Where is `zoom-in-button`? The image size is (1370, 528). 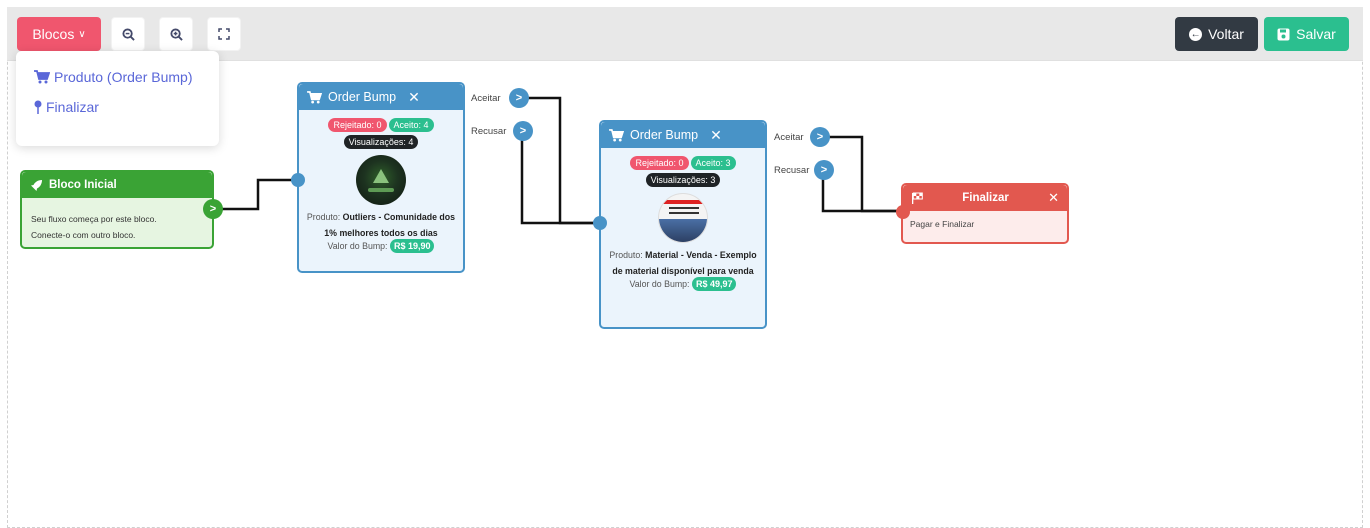 zoom-in-button is located at coordinates (176, 34).